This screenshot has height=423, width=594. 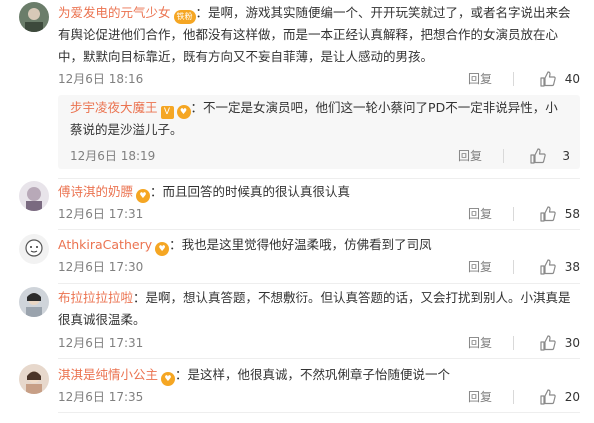 I want to click on comment-text: 是这样，他很真诚，不然巩俐章子怡随便说一个, so click(x=319, y=374).